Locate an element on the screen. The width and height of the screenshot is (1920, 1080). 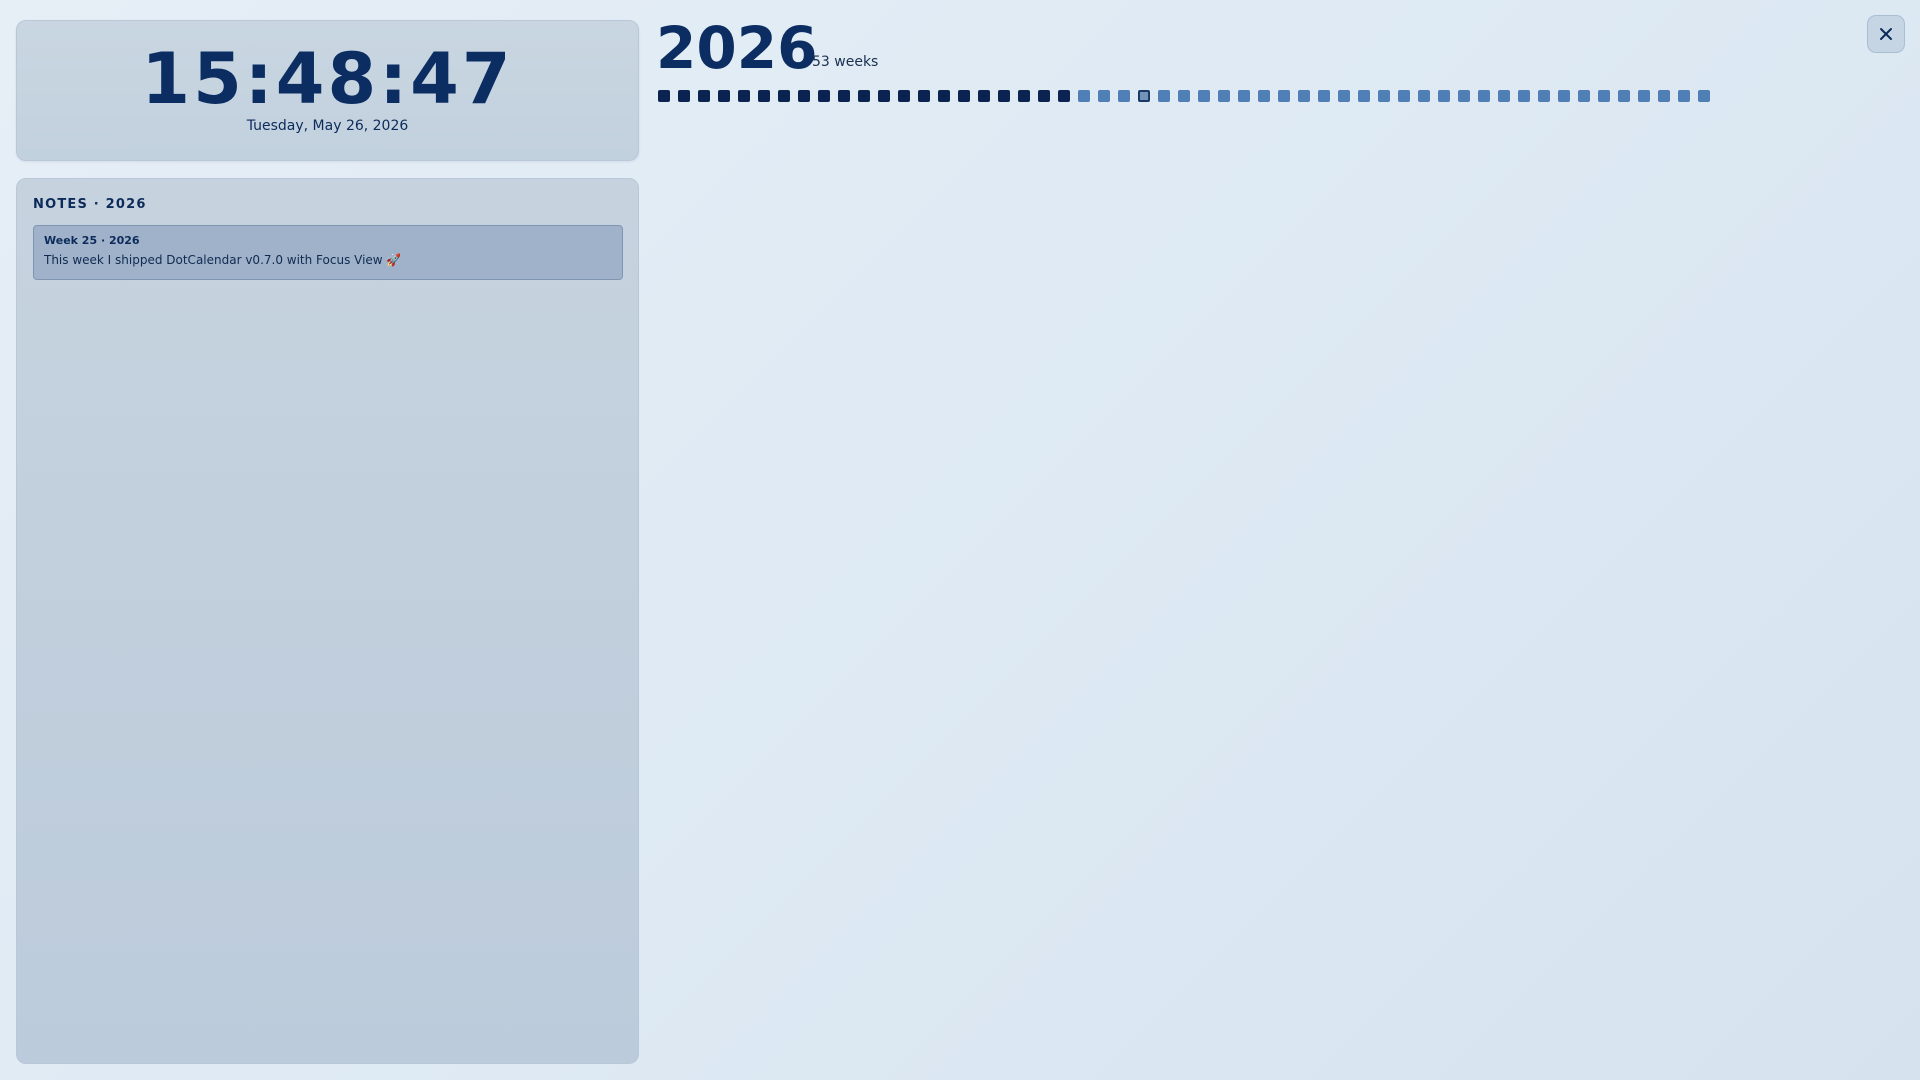
note-week-label: Week 25 · 2026 is located at coordinates (92, 240).